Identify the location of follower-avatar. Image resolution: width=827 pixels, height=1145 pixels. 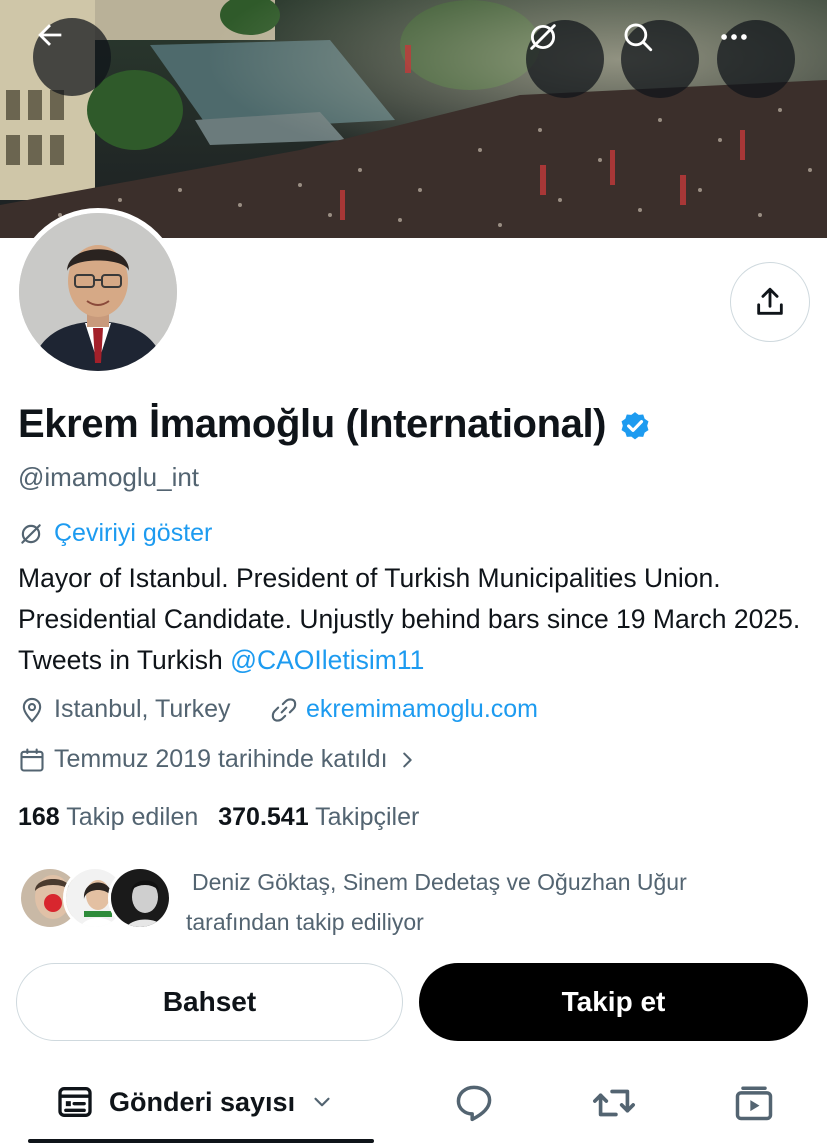
(140, 898).